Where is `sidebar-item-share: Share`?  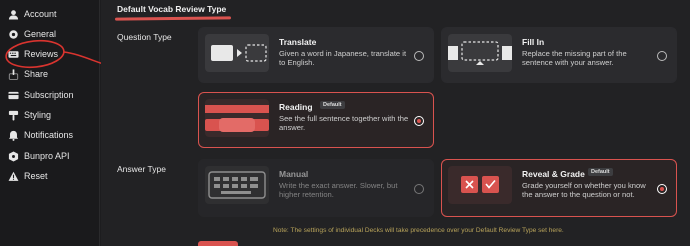 sidebar-item-share: Share is located at coordinates (28, 74).